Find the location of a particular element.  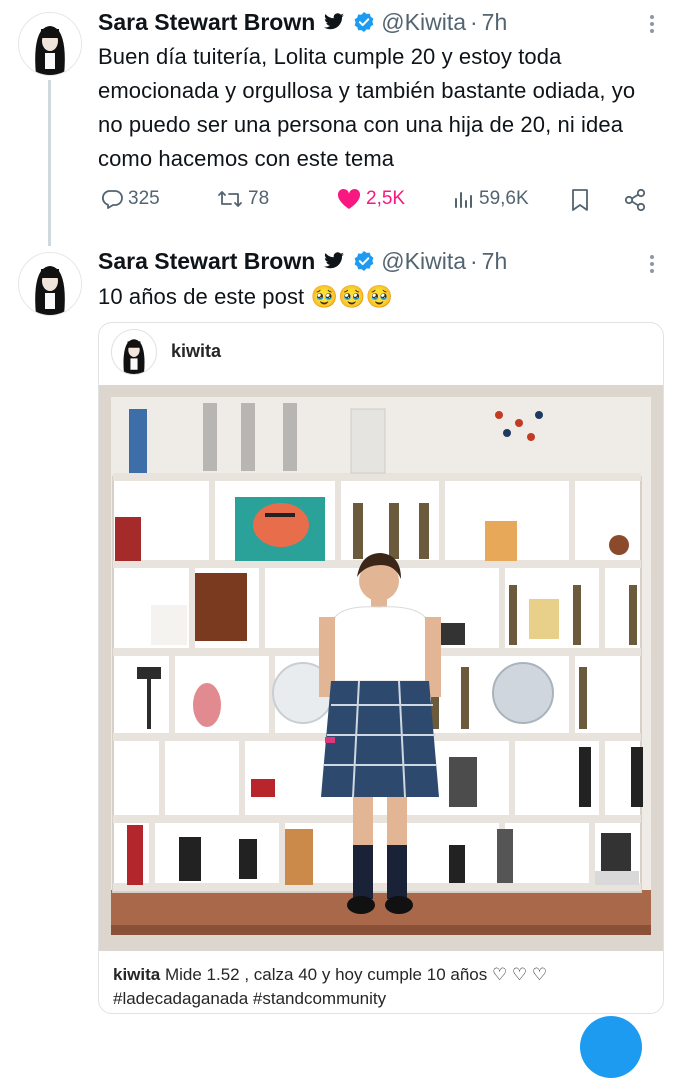

reply-icon is located at coordinates (112, 199).